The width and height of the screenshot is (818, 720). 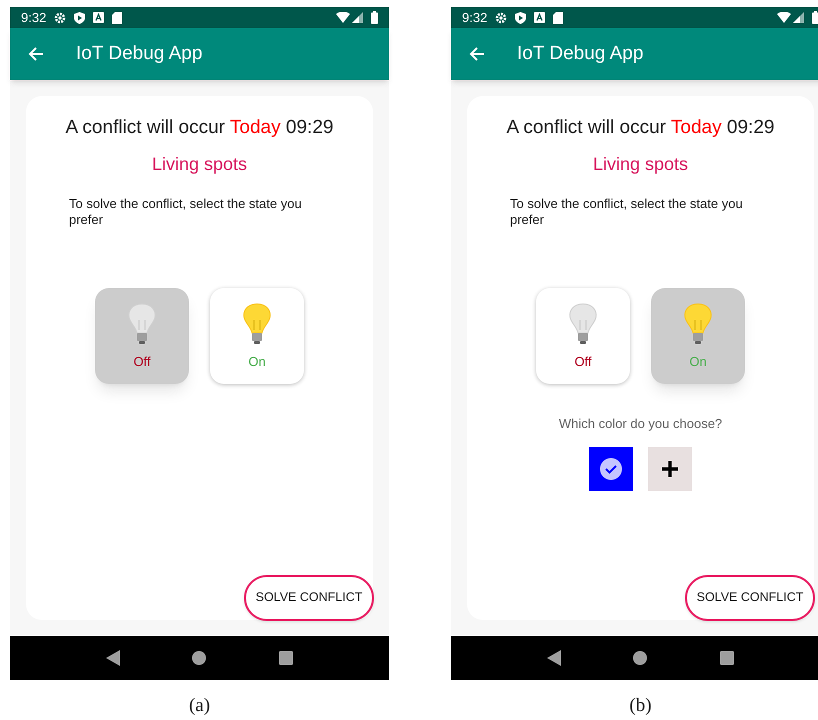 I want to click on check-icon, so click(x=611, y=469).